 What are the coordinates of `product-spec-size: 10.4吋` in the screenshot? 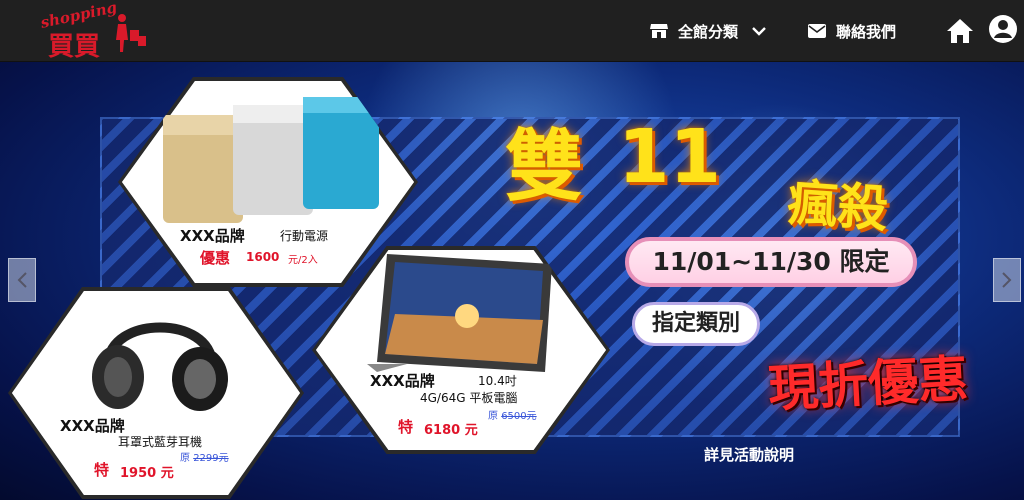 It's located at (497, 381).